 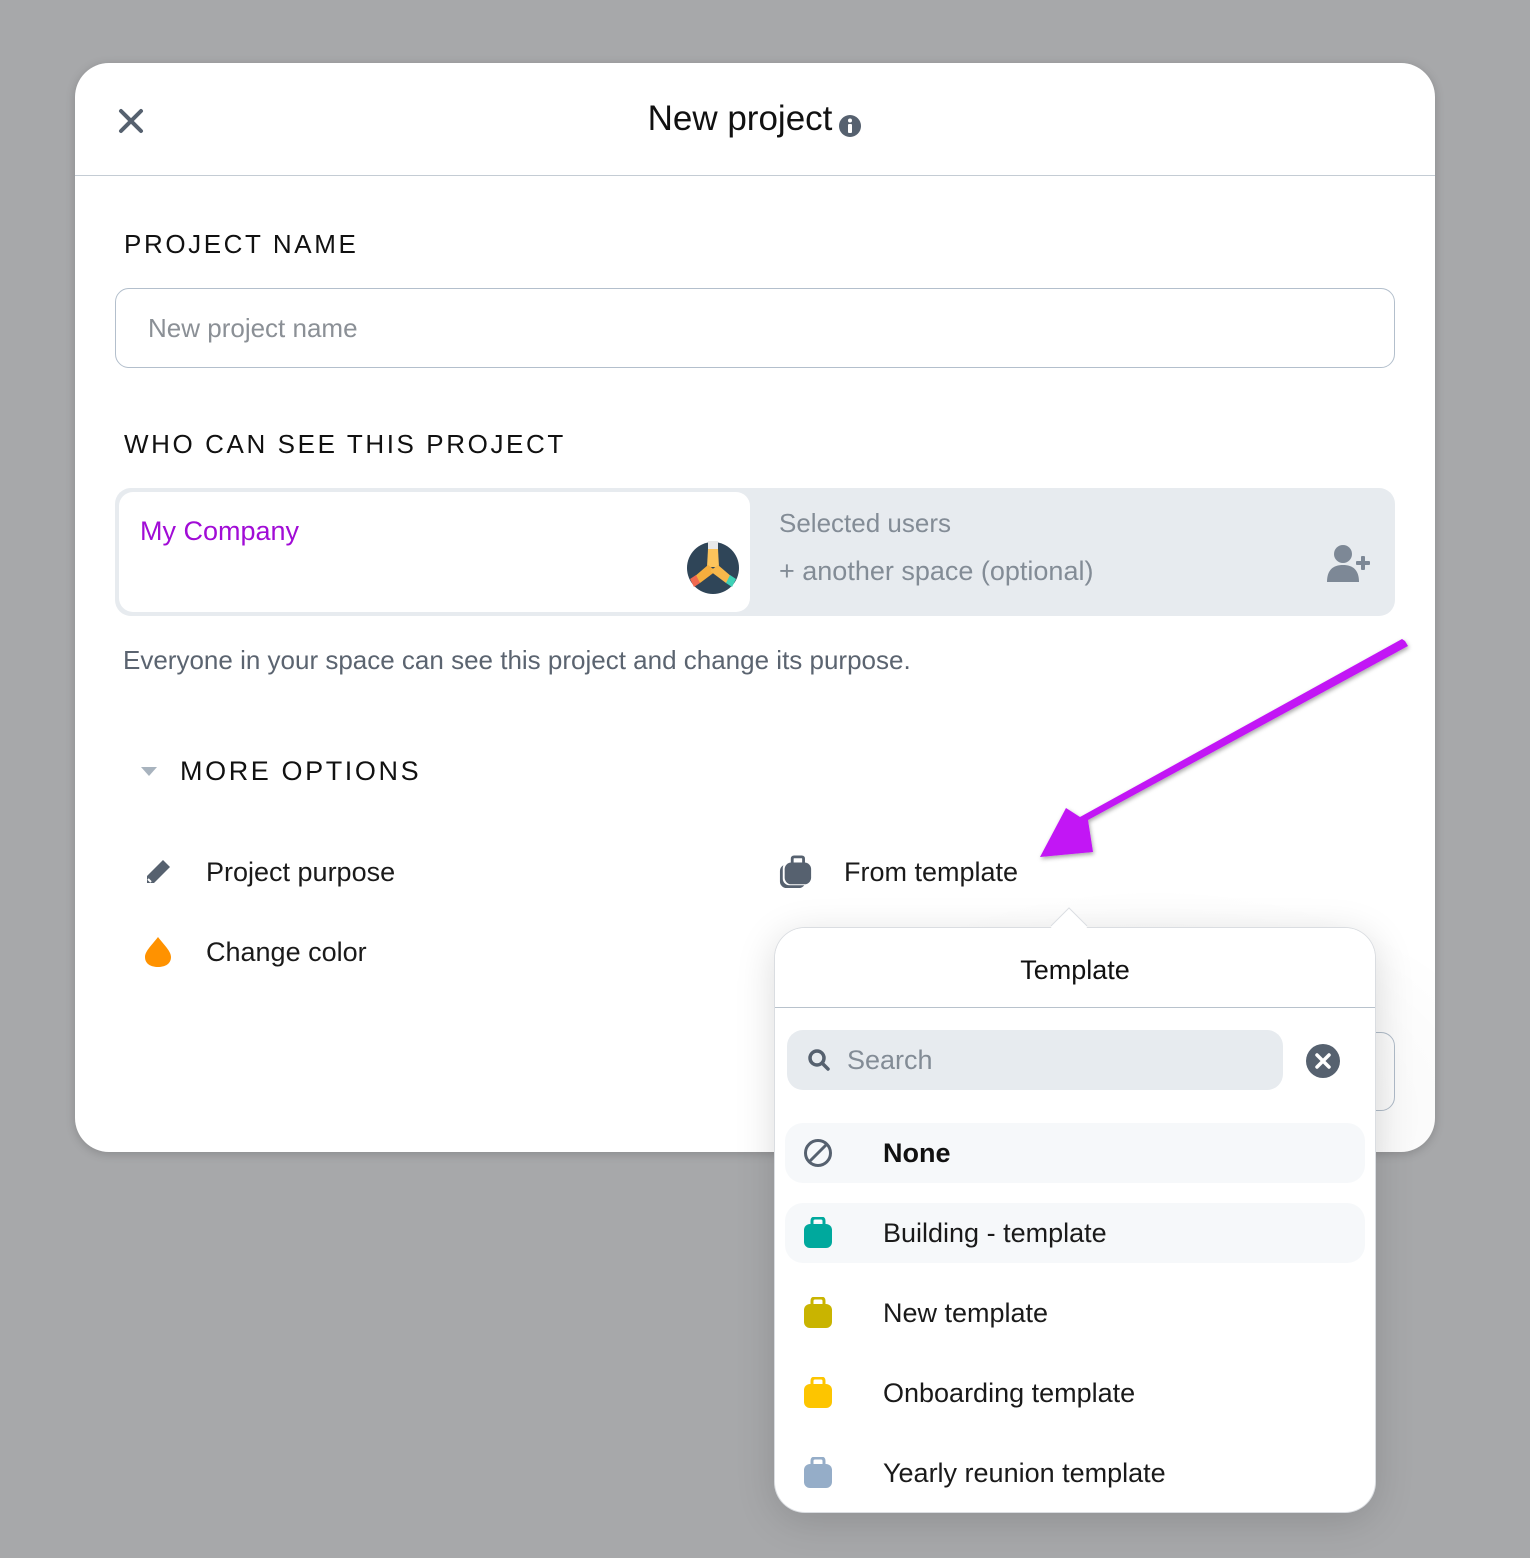 What do you see at coordinates (1075, 1153) in the screenshot?
I see `template-item-none: None` at bounding box center [1075, 1153].